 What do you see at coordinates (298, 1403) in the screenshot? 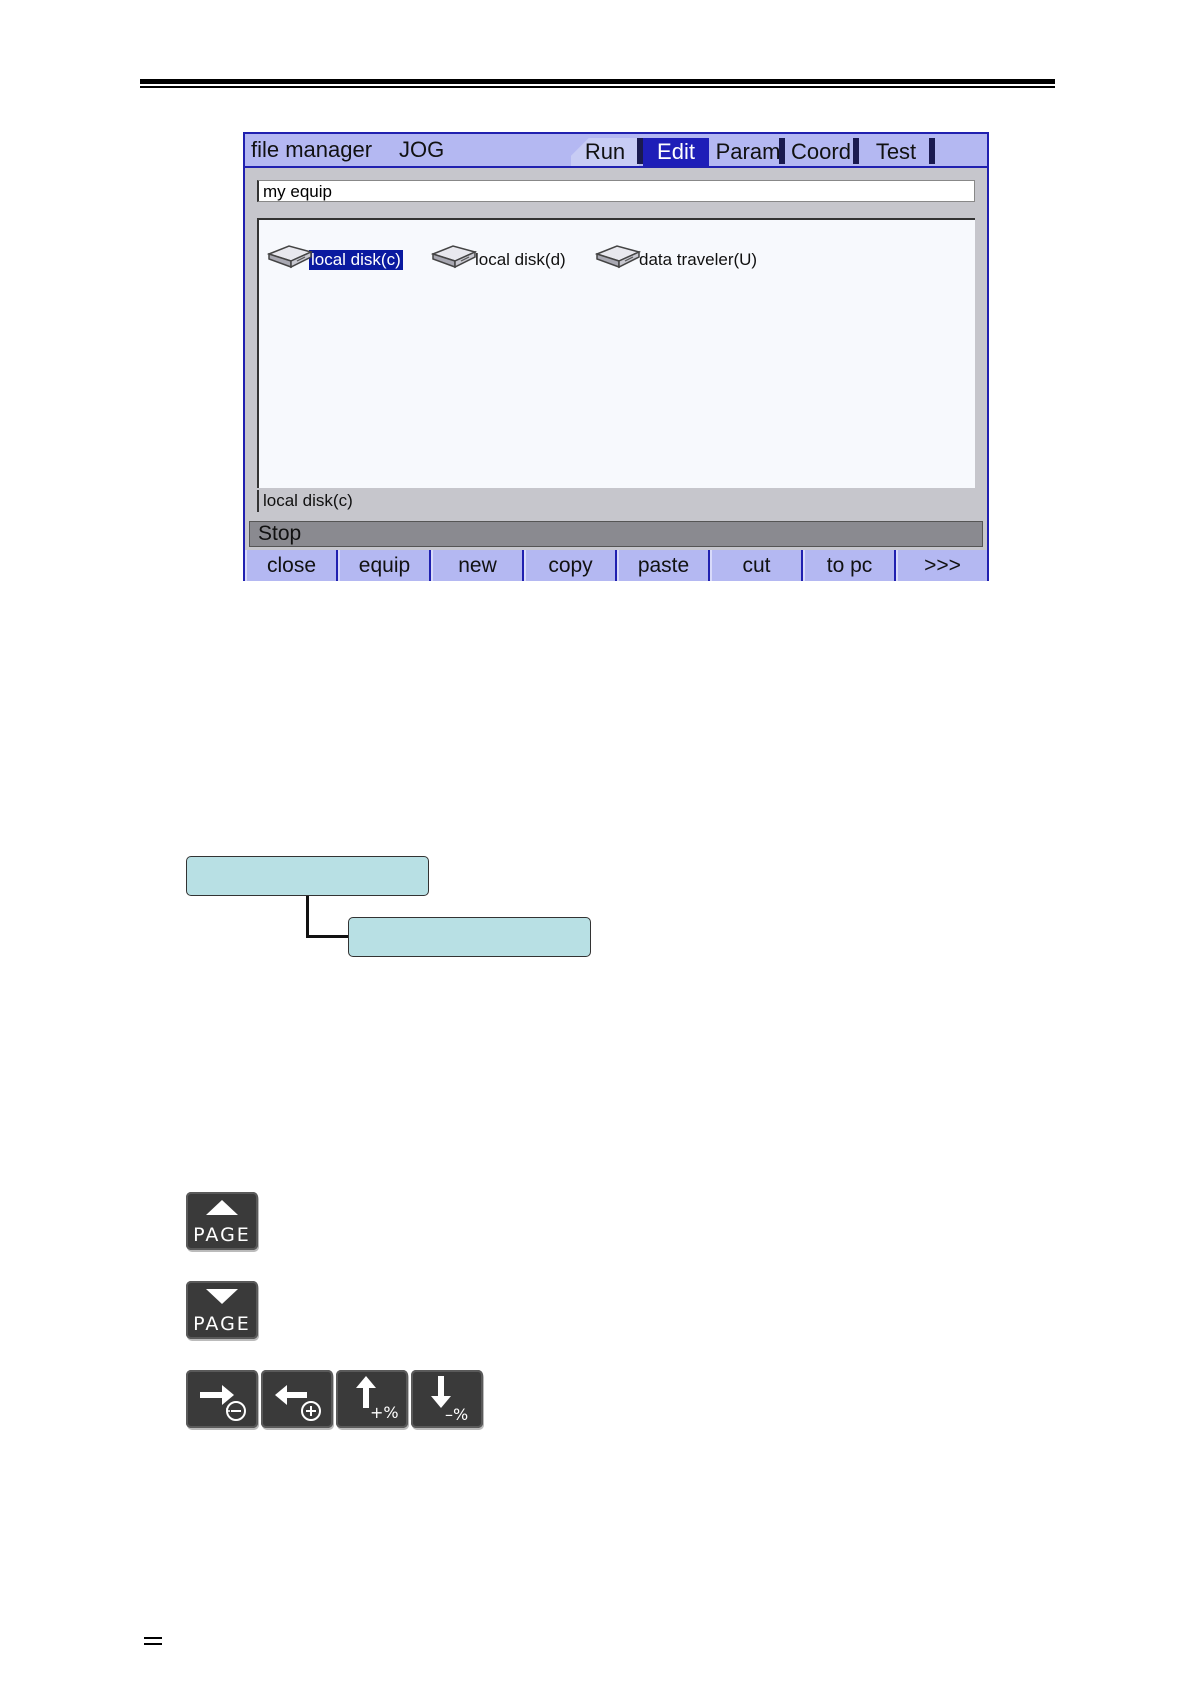
I see `arrow-left-plus-icon` at bounding box center [298, 1403].